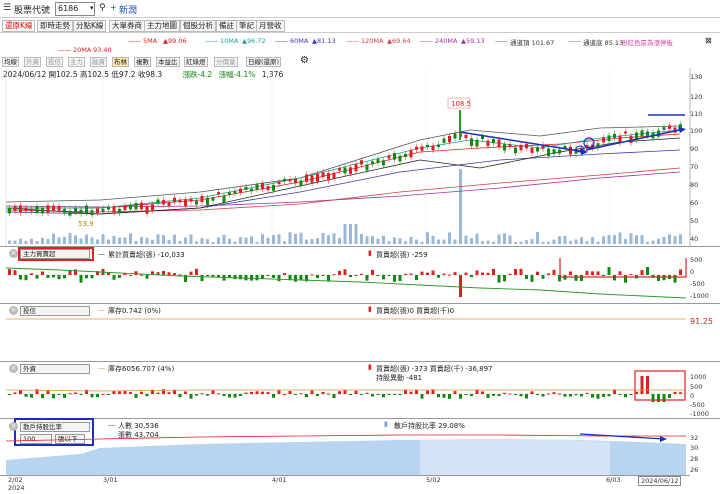 Image resolution: width=720 pixels, height=494 pixels. What do you see at coordinates (98, 62) in the screenshot?
I see `tool-margin: 融資` at bounding box center [98, 62].